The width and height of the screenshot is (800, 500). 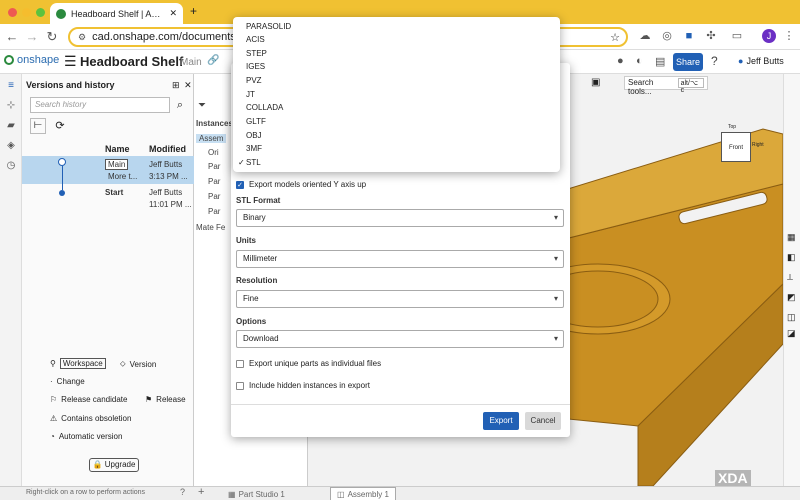 What do you see at coordinates (791, 333) in the screenshot?
I see `explode-icon: ◪` at bounding box center [791, 333].